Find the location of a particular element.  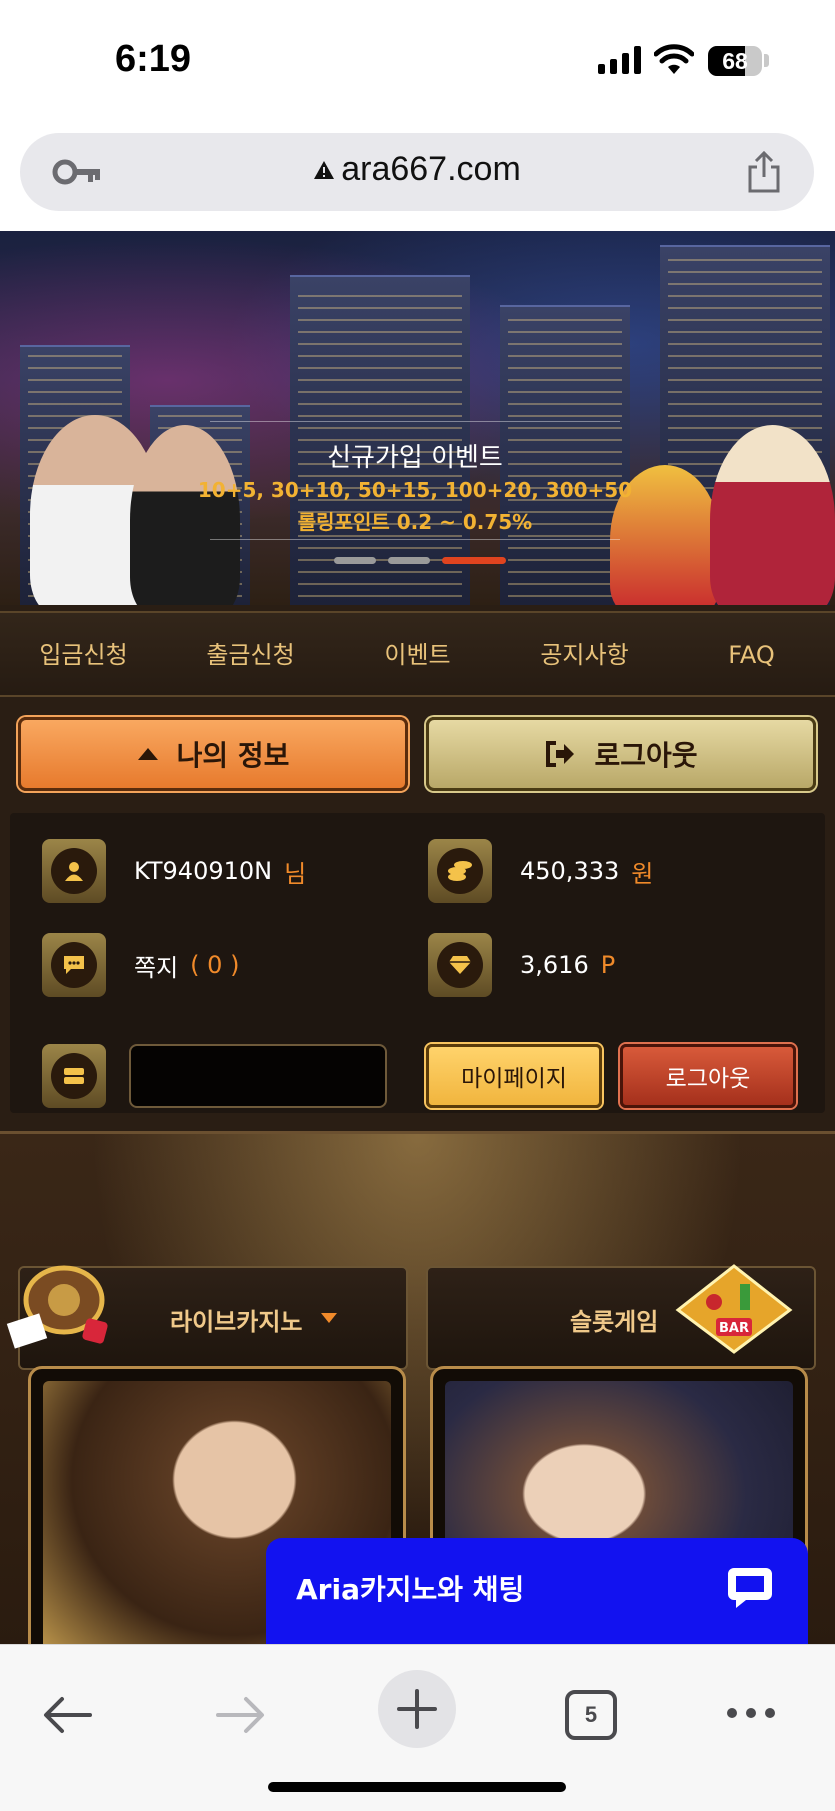

banner-title: 신규가입 이벤트 is located at coordinates (415, 458).